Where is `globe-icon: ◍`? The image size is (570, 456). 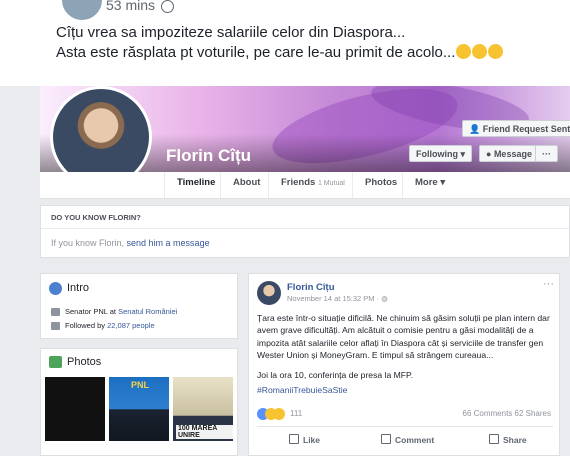
globe-icon: ◍ is located at coordinates (384, 298).